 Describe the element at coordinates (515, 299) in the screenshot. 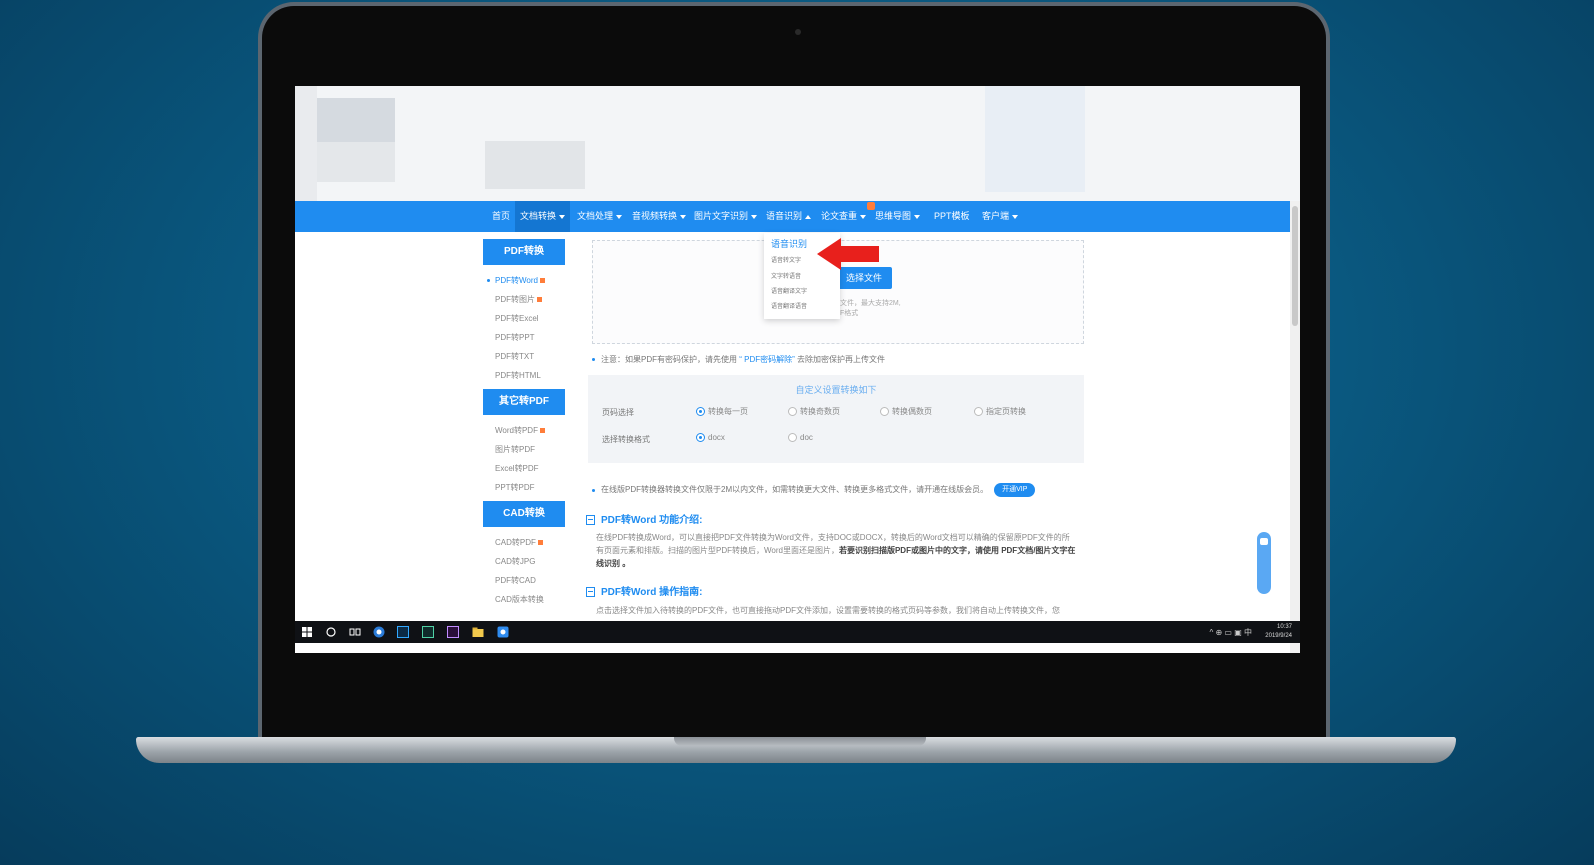

I see `sidebar-item-label: PDF转图片` at that location.